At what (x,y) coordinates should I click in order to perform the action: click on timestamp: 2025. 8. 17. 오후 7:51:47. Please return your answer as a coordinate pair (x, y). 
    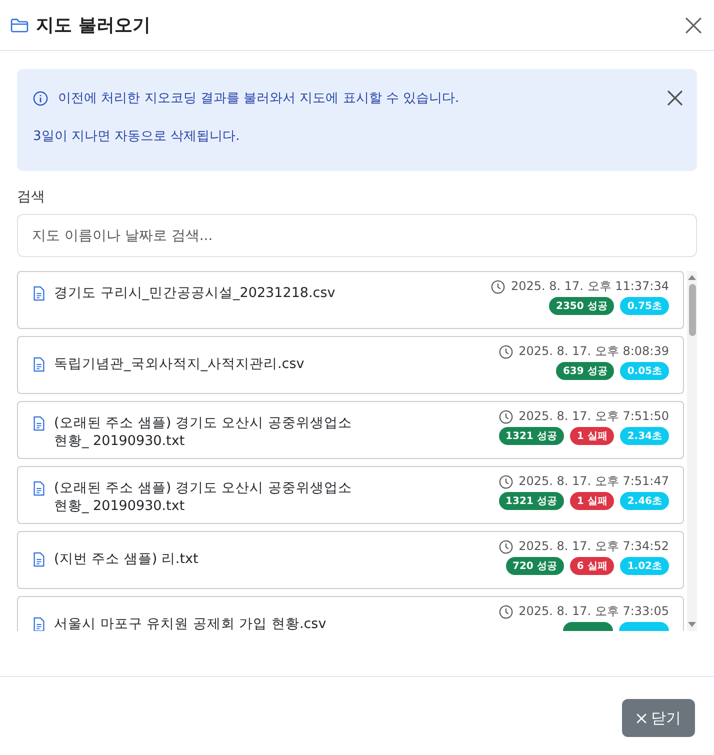
    Looking at the image, I should click on (593, 481).